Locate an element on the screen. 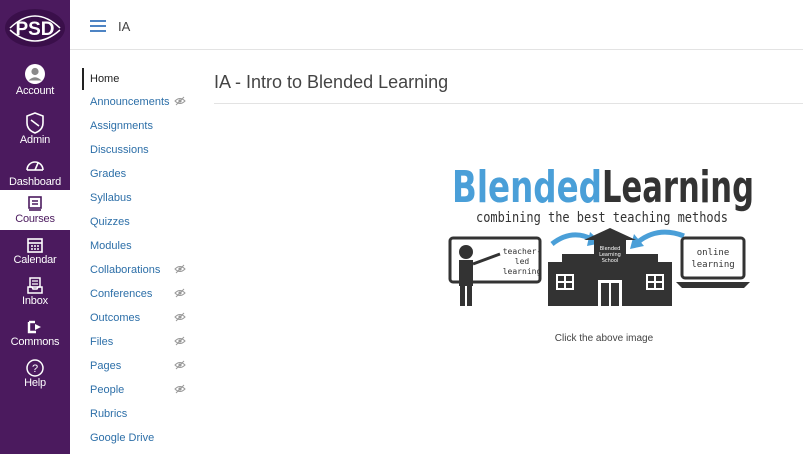  laptop: online learning is located at coordinates (713, 262).